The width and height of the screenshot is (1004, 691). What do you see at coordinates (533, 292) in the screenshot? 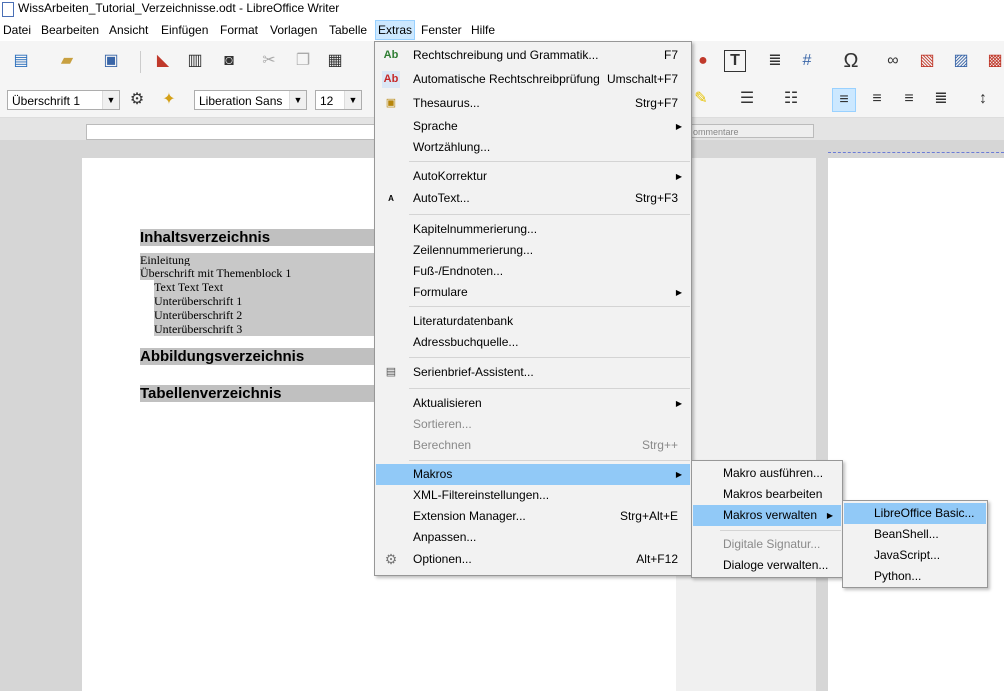
I see `menu-item-formulare: Formulare ▶` at bounding box center [533, 292].